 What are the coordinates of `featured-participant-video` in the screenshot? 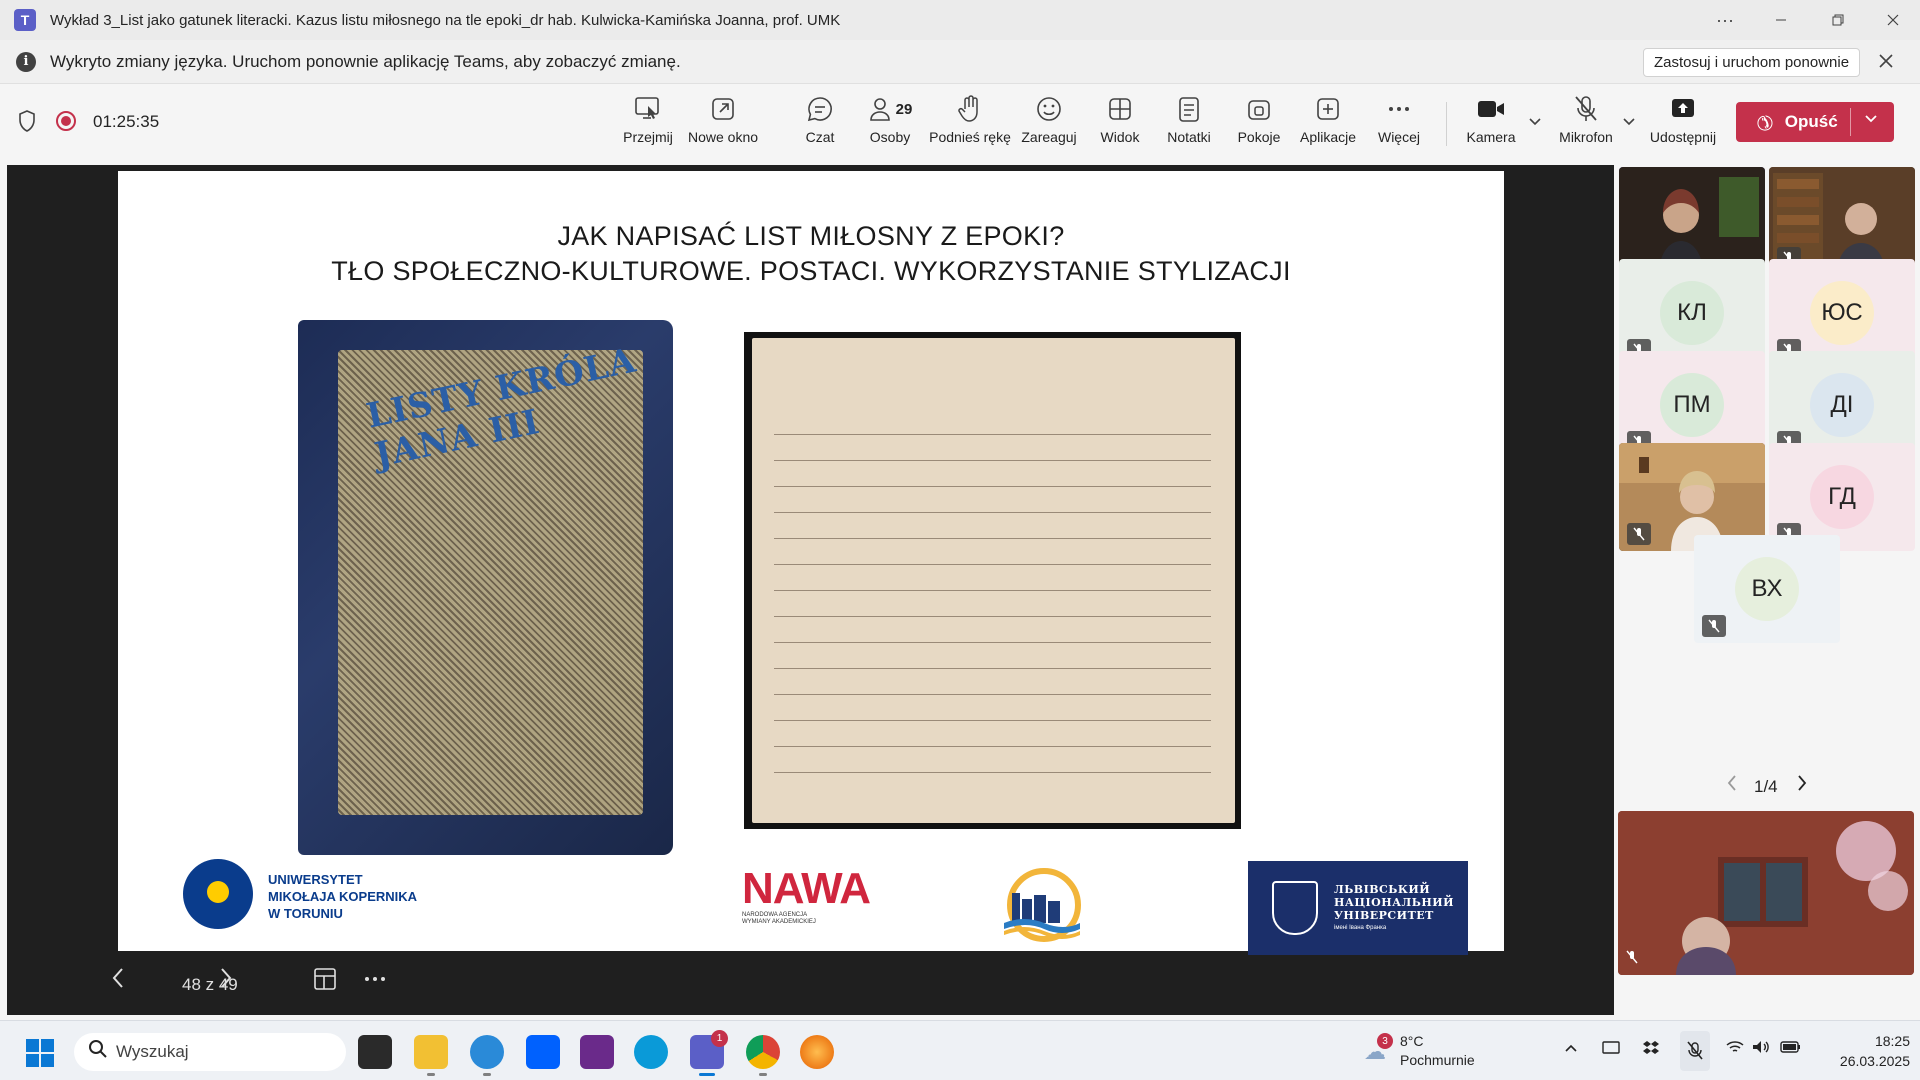 It's located at (1766, 893).